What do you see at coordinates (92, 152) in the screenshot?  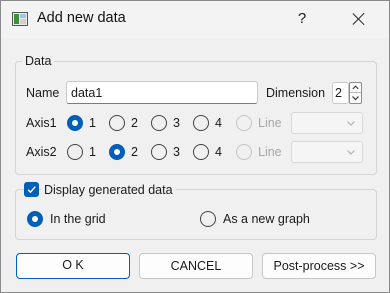 I see `axis2-radio-1-label: 1` at bounding box center [92, 152].